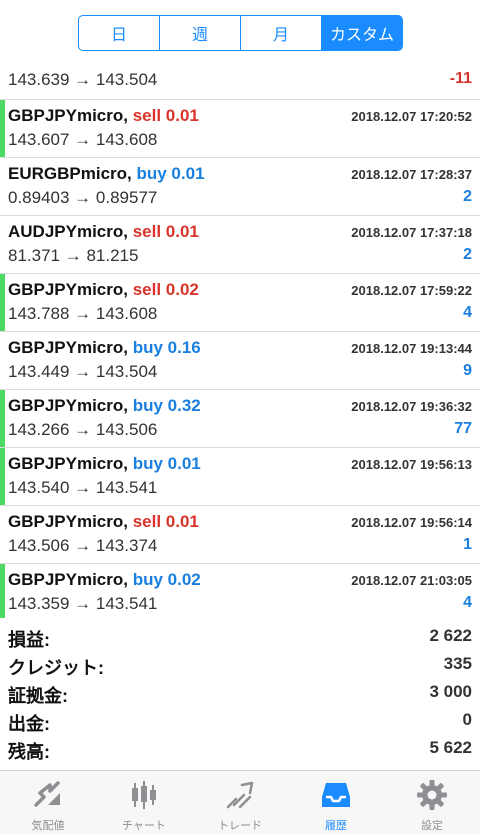 The height and width of the screenshot is (834, 480). Describe the element at coordinates (432, 826) in the screenshot. I see `tab-label: 設定` at that location.